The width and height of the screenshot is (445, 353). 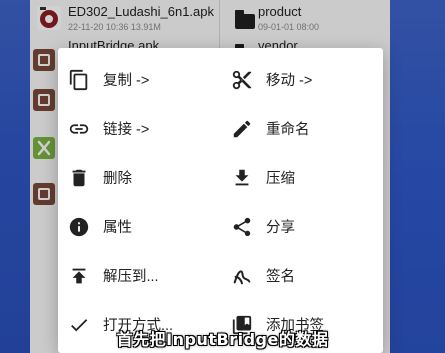 I want to click on share-icon, so click(x=242, y=227).